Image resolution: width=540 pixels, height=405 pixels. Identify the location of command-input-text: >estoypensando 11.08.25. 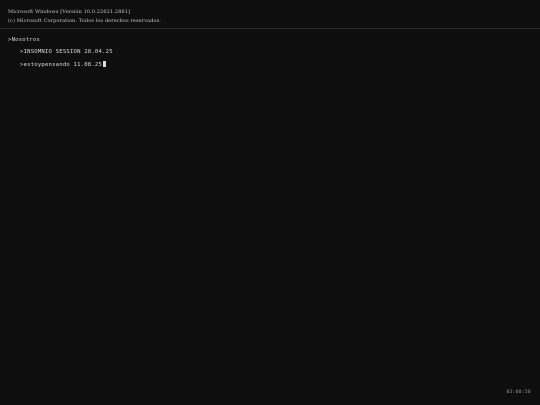
(61, 65).